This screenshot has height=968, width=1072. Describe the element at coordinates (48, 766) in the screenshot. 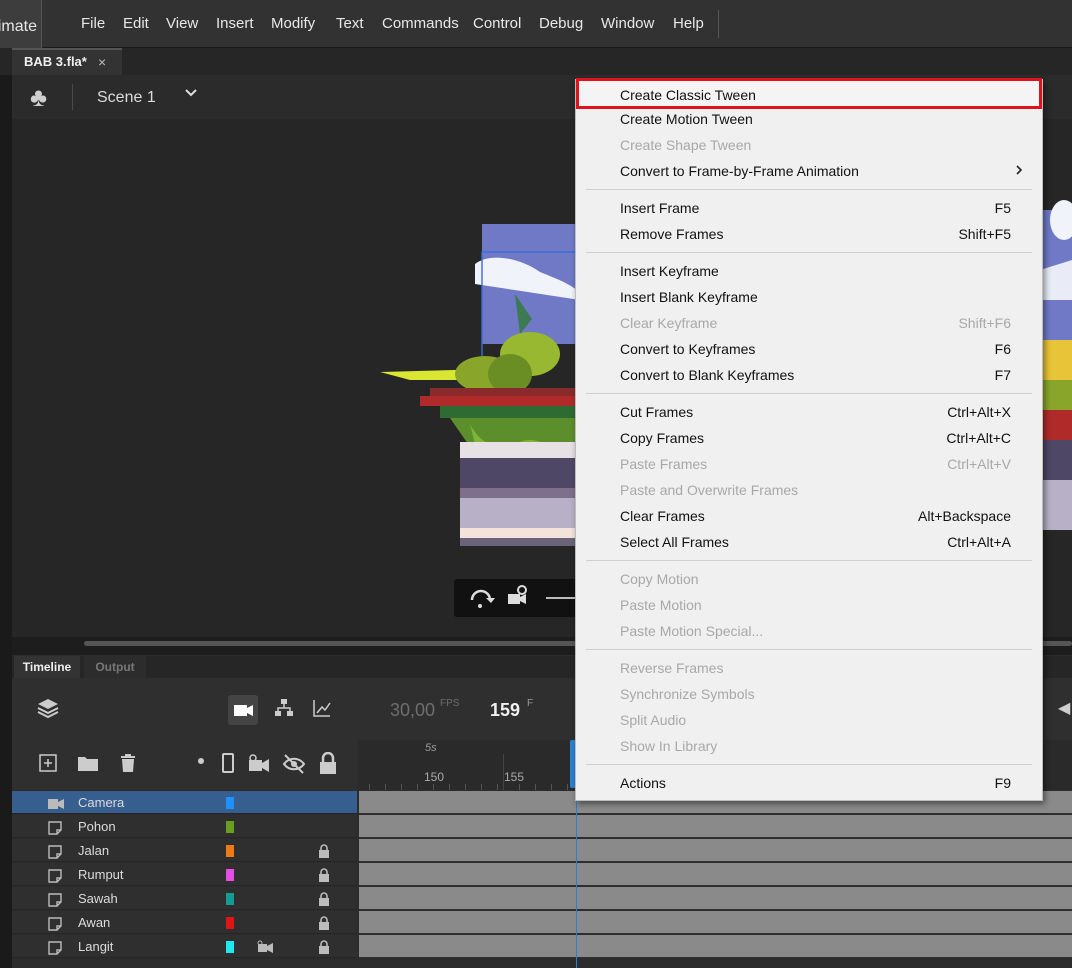

I see `new-layer-icon` at that location.